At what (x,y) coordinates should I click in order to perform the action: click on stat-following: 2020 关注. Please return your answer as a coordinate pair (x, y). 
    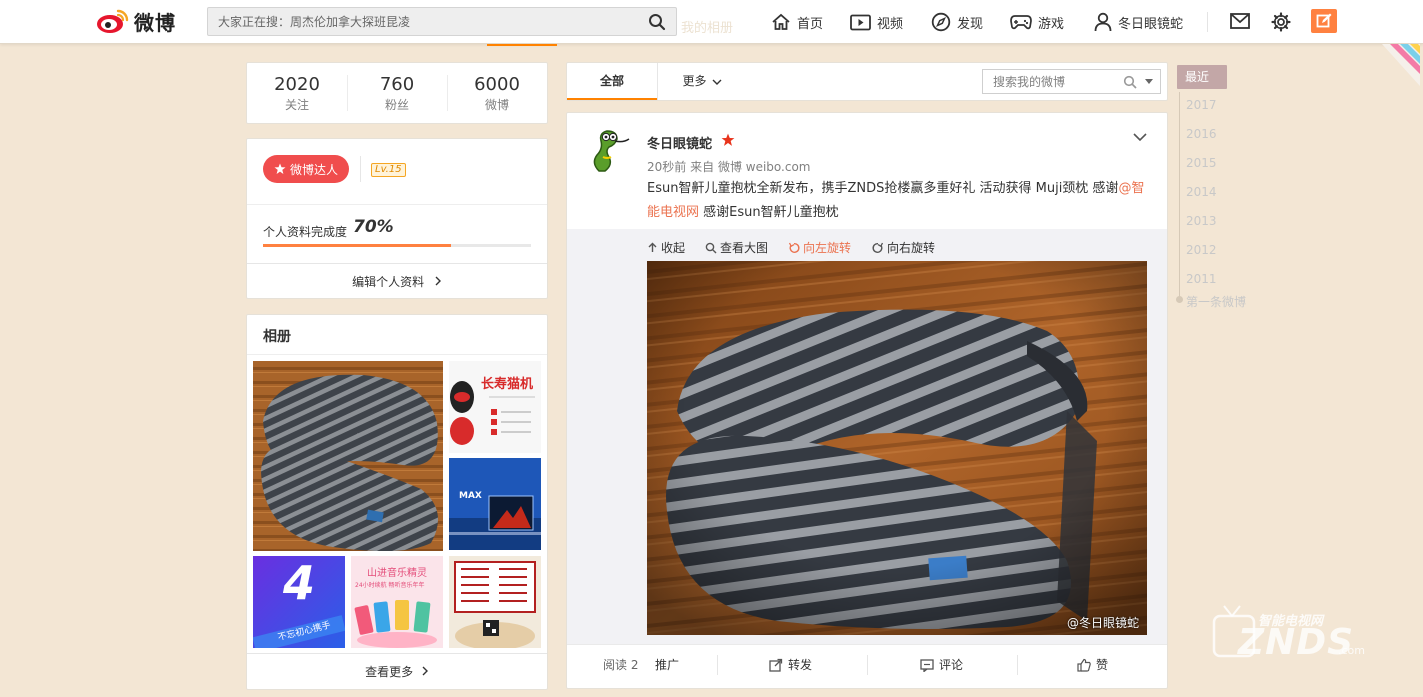
    Looking at the image, I should click on (297, 93).